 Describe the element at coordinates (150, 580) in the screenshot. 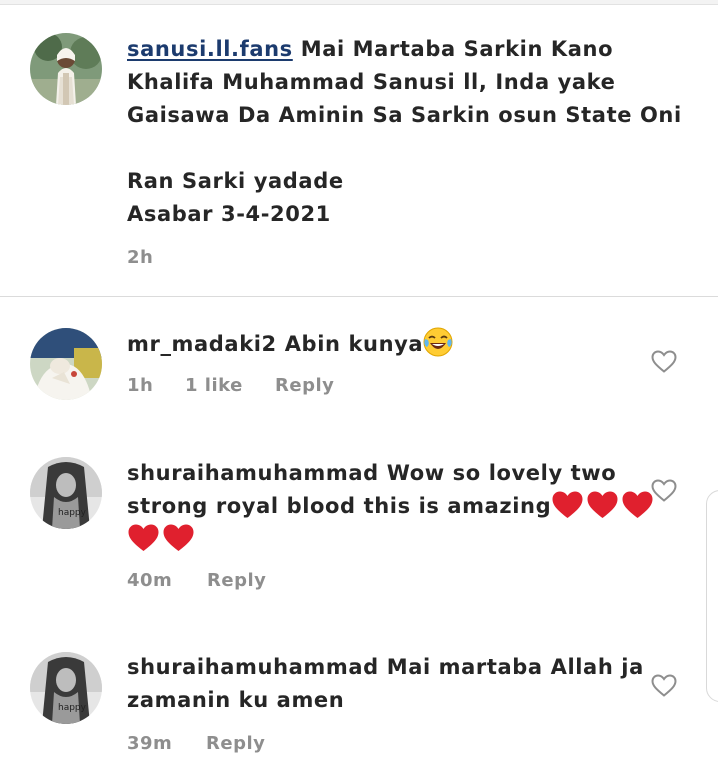

I see `comment-timestamp: 40m` at that location.